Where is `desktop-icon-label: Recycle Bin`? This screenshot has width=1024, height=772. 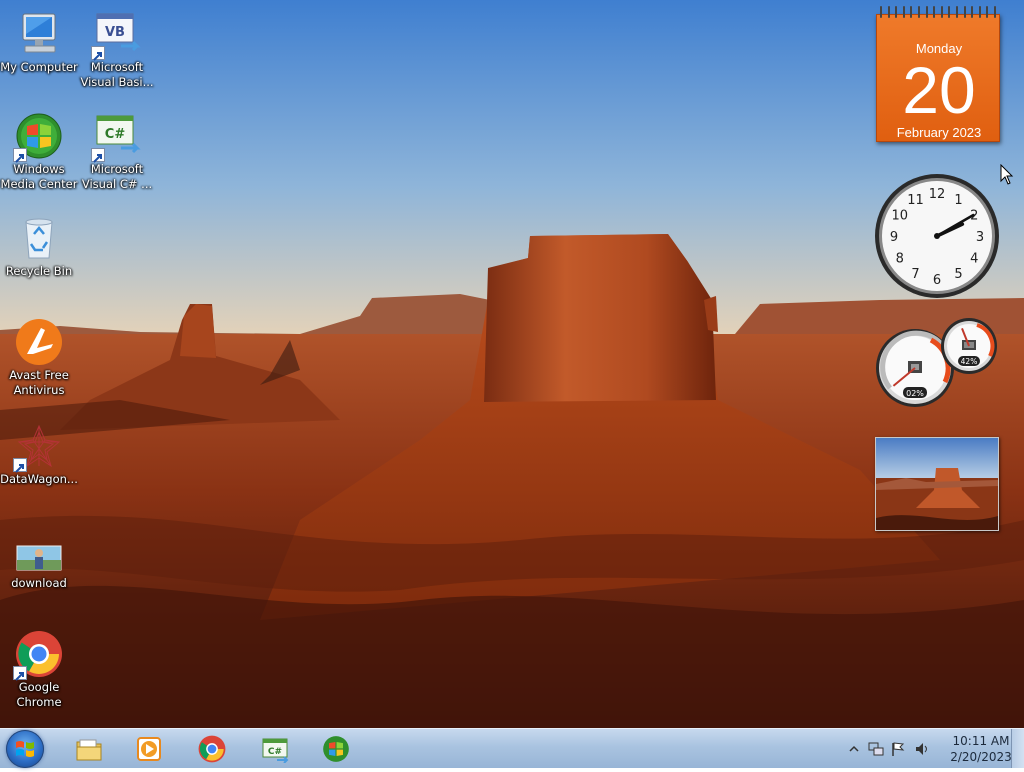
desktop-icon-label: Recycle Bin is located at coordinates (39, 271).